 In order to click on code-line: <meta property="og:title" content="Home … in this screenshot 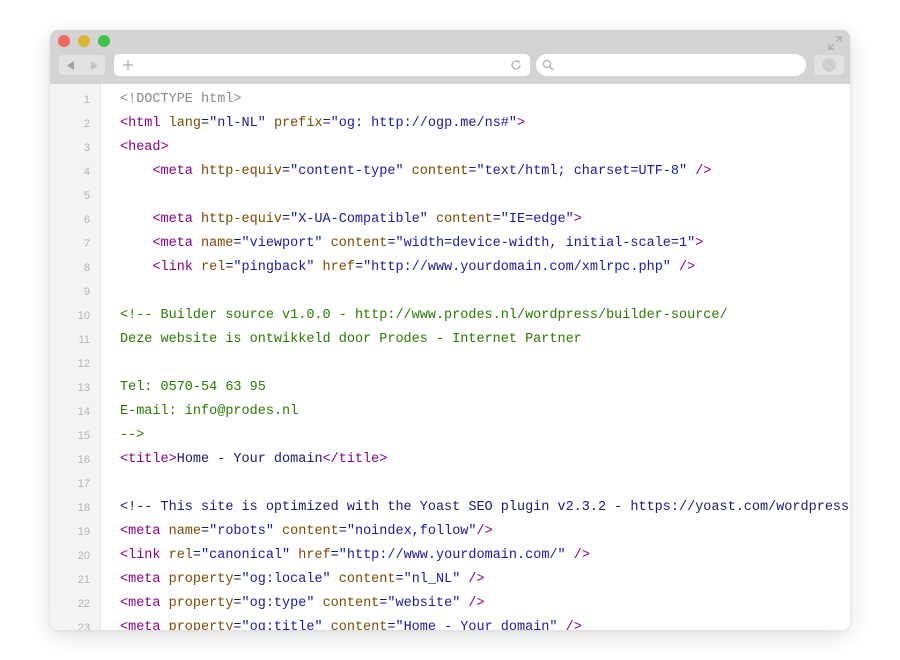, I will do `click(485, 623)`.